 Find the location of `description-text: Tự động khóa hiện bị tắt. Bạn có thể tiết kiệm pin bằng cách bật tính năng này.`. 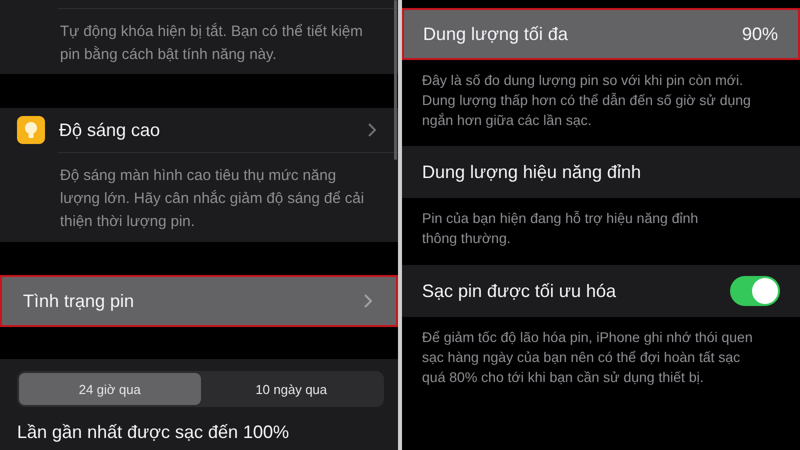

description-text: Tự động khóa hiện bị tắt. Bạn có thể tiết kiệm pin bằng cách bật tính năng này. is located at coordinates (211, 43).